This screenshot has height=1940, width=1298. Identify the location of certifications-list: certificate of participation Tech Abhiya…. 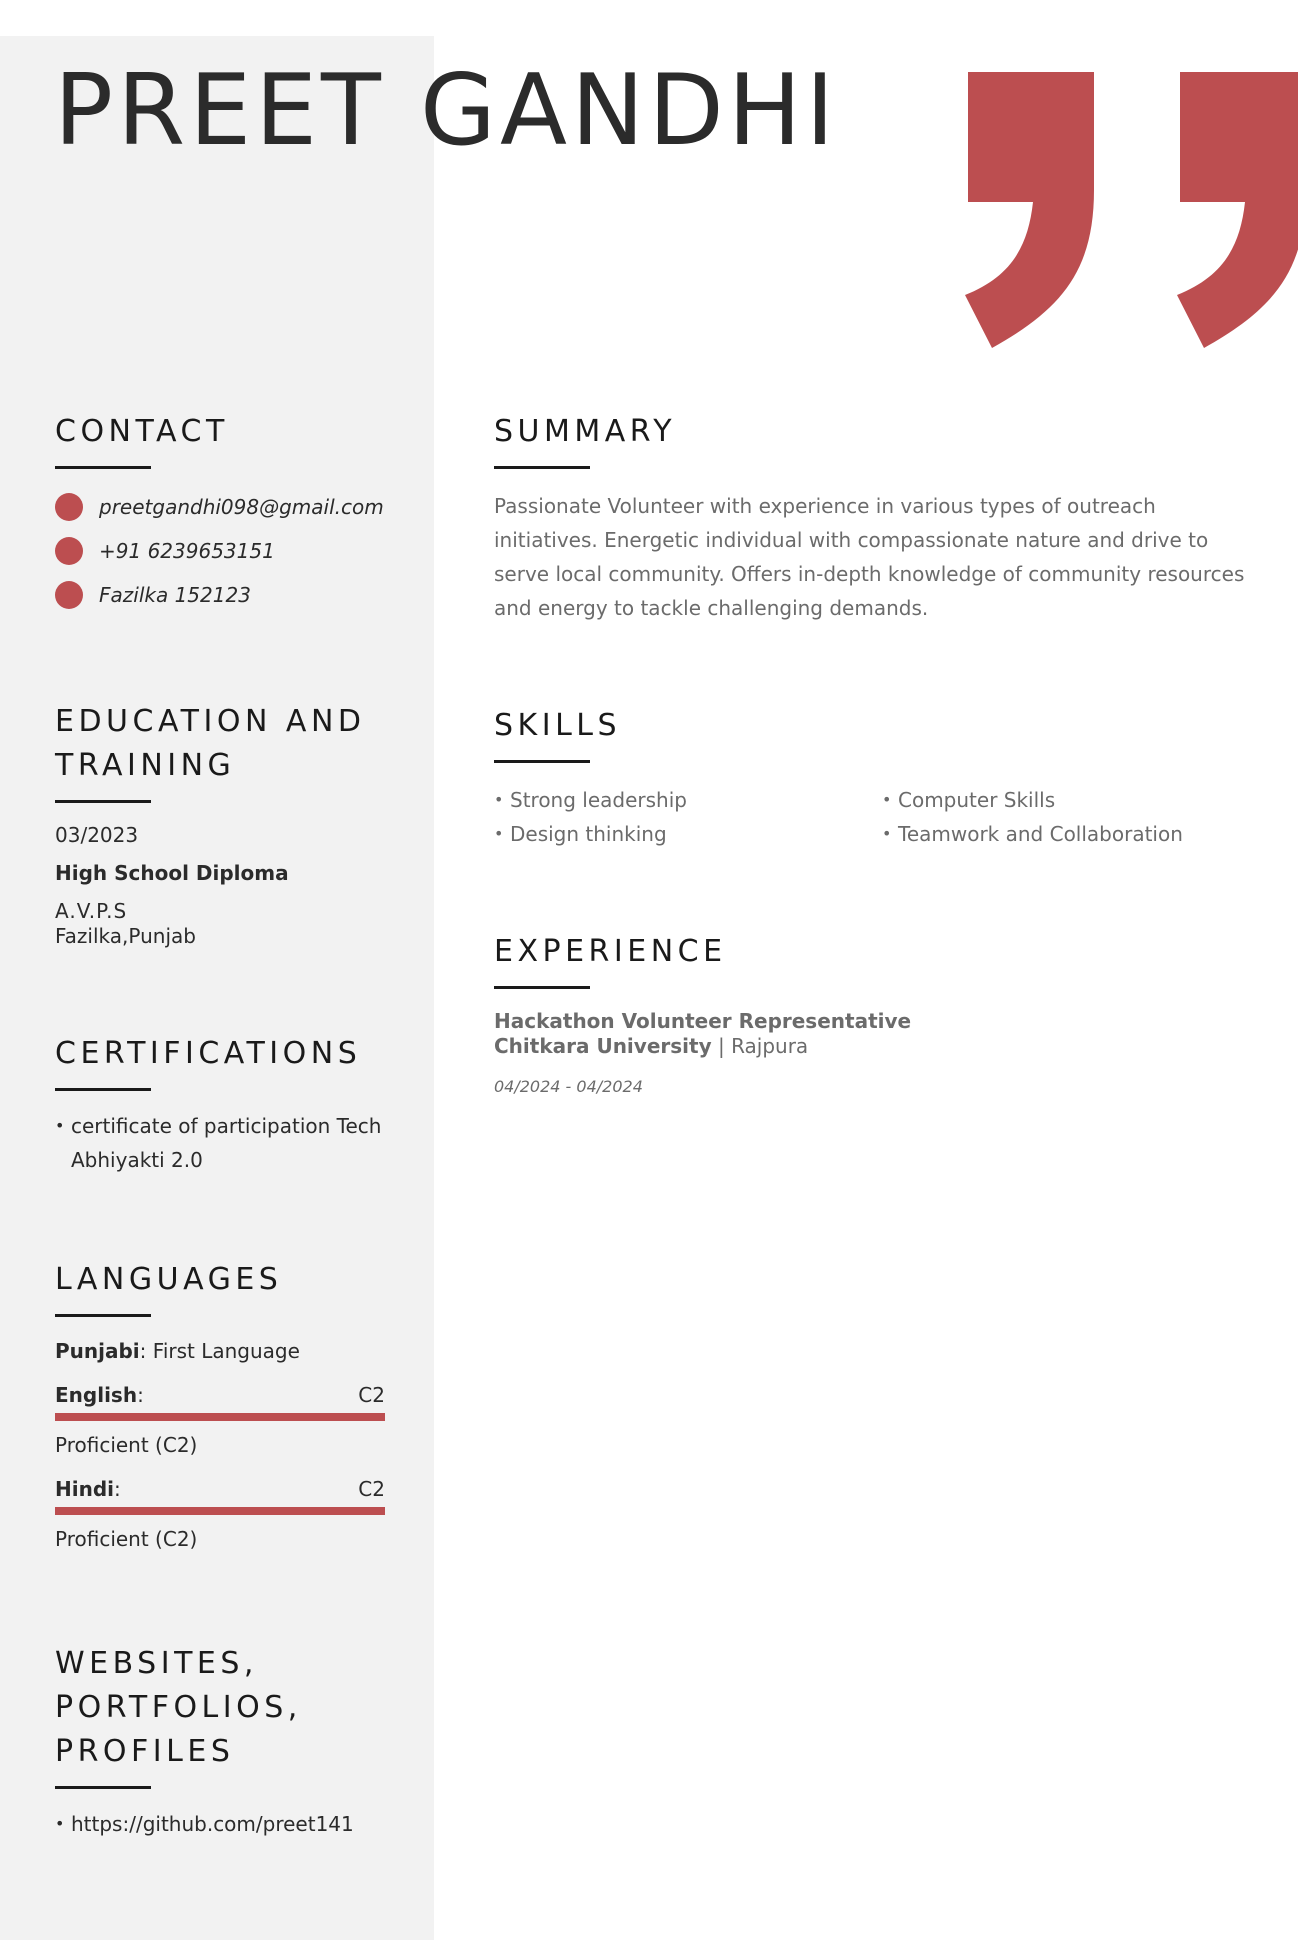
(220, 1143).